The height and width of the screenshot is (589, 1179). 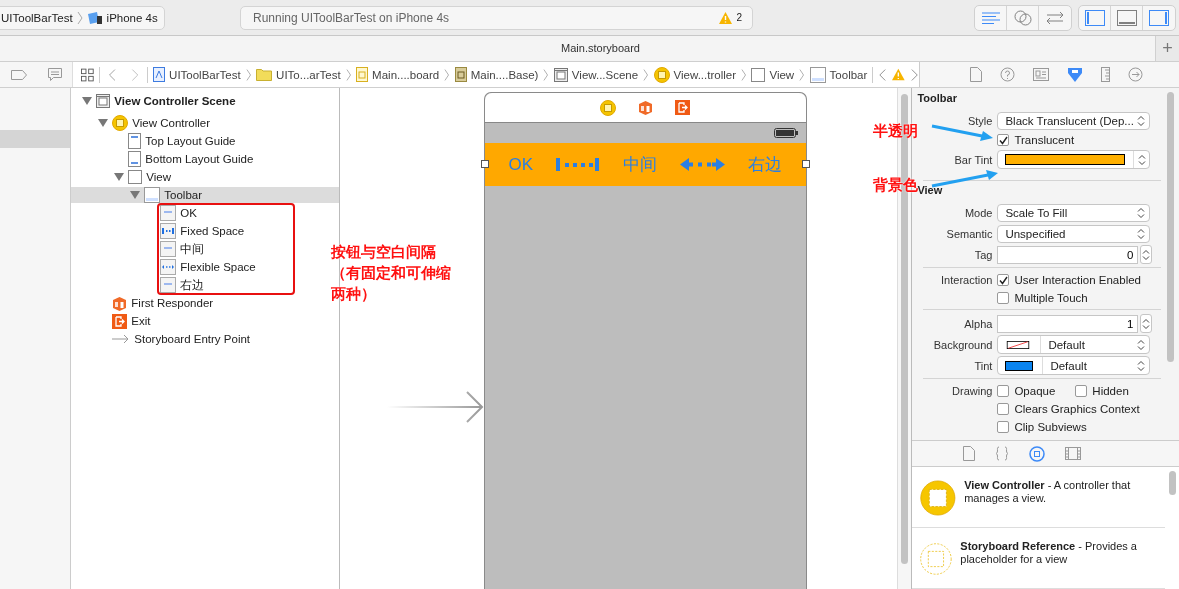 I want to click on tint-popup: Default, so click(x=1074, y=365).